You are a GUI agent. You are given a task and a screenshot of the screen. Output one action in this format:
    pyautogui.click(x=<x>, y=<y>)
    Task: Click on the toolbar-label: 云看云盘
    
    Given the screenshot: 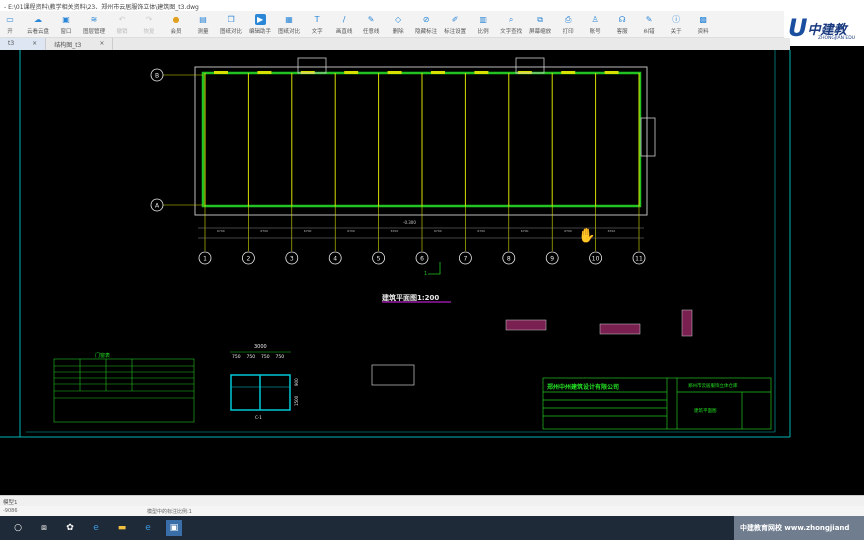 What is the action you would take?
    pyautogui.click(x=38, y=32)
    